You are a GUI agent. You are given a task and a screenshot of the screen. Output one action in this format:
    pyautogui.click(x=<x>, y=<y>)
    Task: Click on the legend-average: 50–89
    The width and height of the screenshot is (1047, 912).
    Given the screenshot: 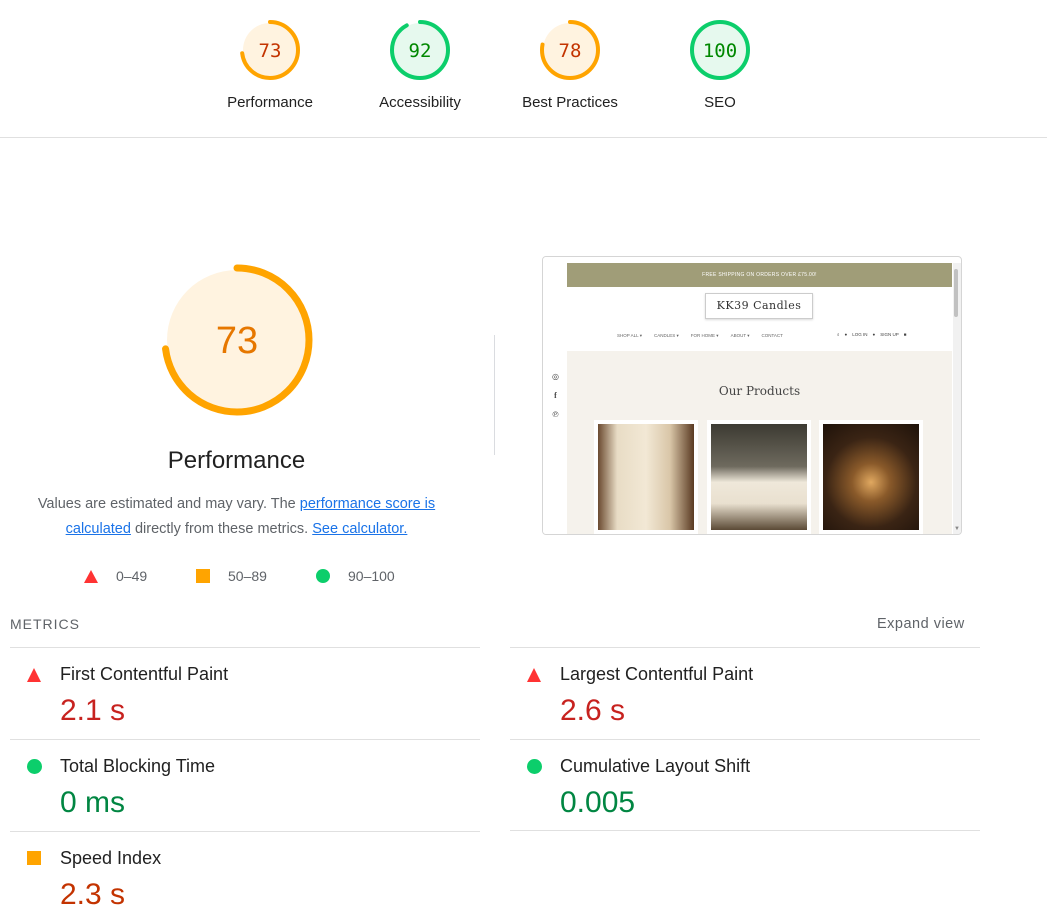 What is the action you would take?
    pyautogui.click(x=231, y=576)
    